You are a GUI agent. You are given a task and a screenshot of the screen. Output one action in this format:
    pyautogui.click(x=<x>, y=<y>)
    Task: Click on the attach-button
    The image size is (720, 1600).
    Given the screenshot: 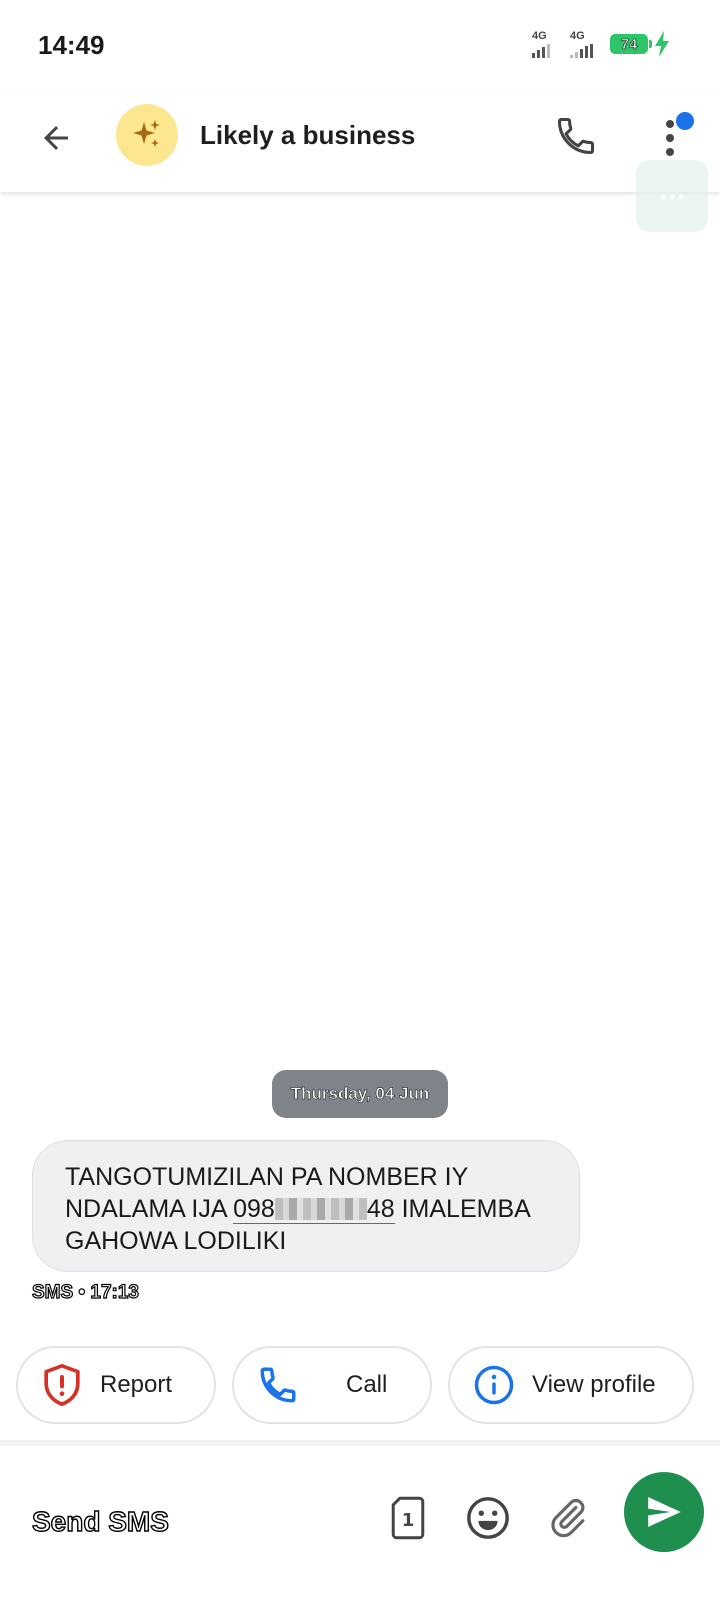 What is the action you would take?
    pyautogui.click(x=568, y=1518)
    